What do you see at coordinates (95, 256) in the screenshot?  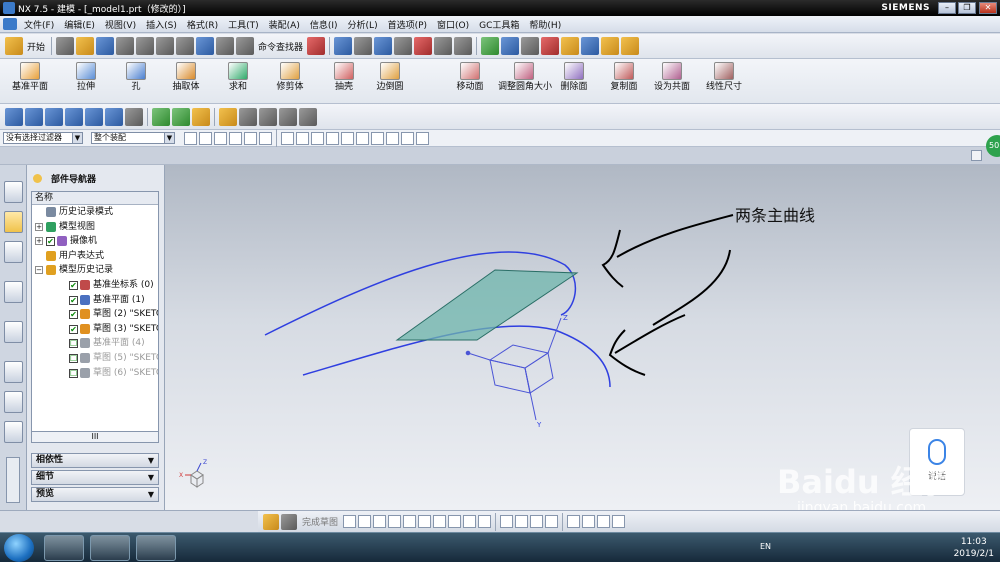 I see `tree-node: 用户表达式` at bounding box center [95, 256].